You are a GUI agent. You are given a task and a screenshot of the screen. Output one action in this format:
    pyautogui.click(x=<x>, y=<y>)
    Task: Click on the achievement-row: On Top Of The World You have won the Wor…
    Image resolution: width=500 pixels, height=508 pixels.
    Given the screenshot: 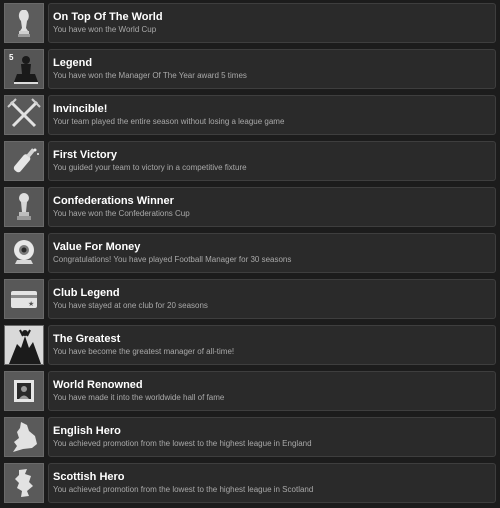 What is the action you would take?
    pyautogui.click(x=250, y=23)
    